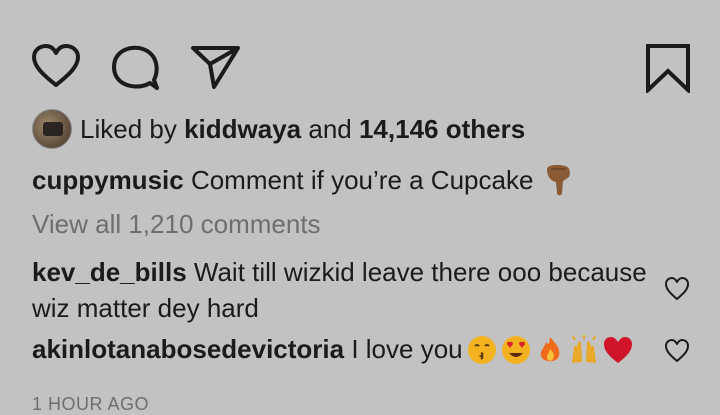 This screenshot has width=720, height=415. Describe the element at coordinates (108, 180) in the screenshot. I see `caption-username: cuppymusic` at that location.